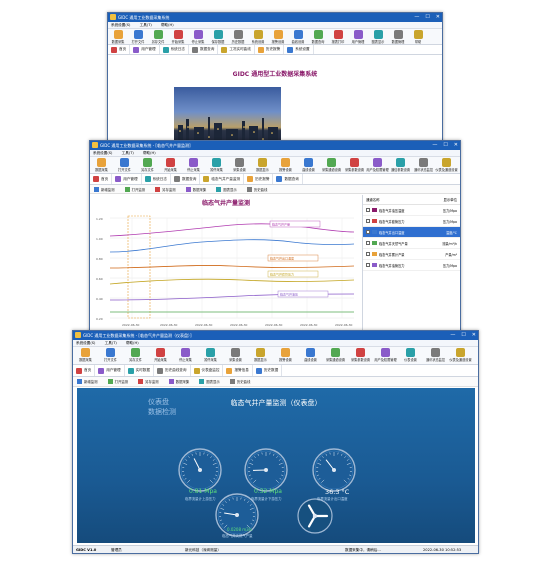 This screenshot has width=544, height=565. What do you see at coordinates (298, 36) in the screenshot?
I see `toolbar-button-9: 曲线设置` at bounding box center [298, 36].